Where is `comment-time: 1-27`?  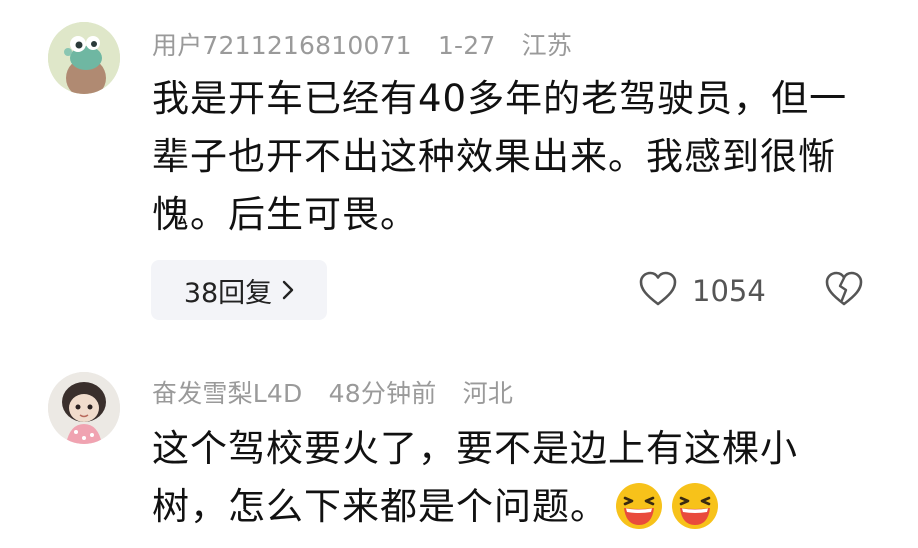
comment-time: 1-27 is located at coordinates (466, 45).